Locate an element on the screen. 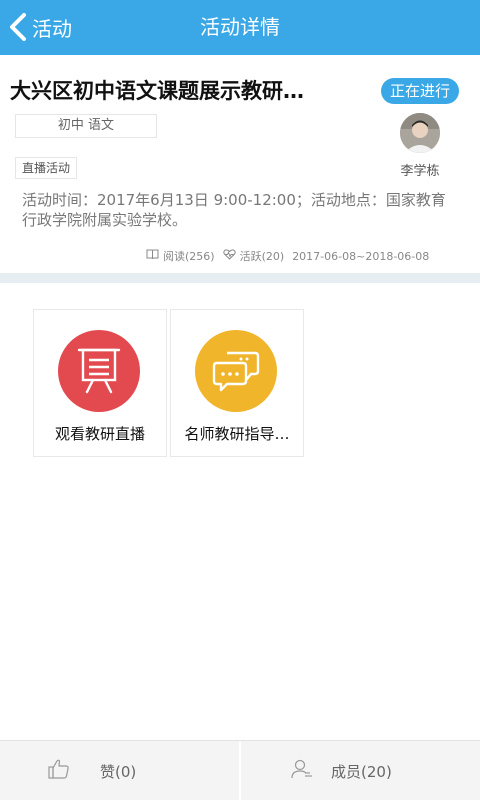 The image size is (480, 800). watch-live-tile: 观看教研直播 is located at coordinates (100, 383).